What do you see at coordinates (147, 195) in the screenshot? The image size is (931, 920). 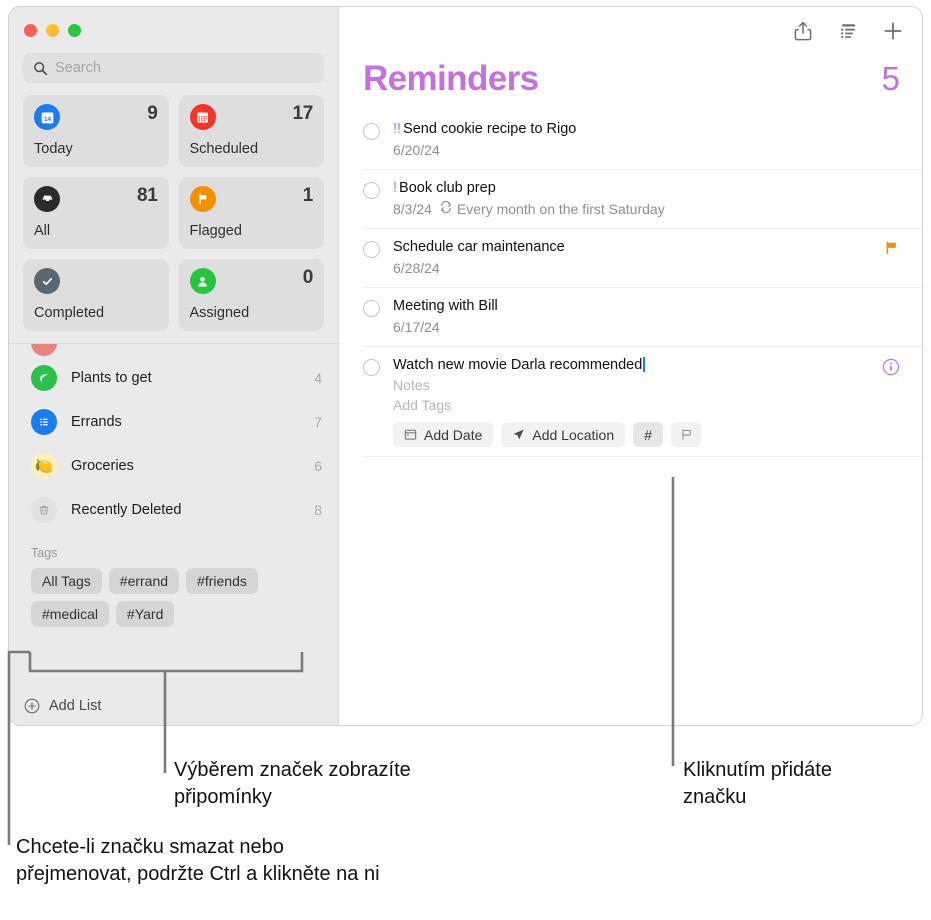 I see `smart-list-count: 81` at bounding box center [147, 195].